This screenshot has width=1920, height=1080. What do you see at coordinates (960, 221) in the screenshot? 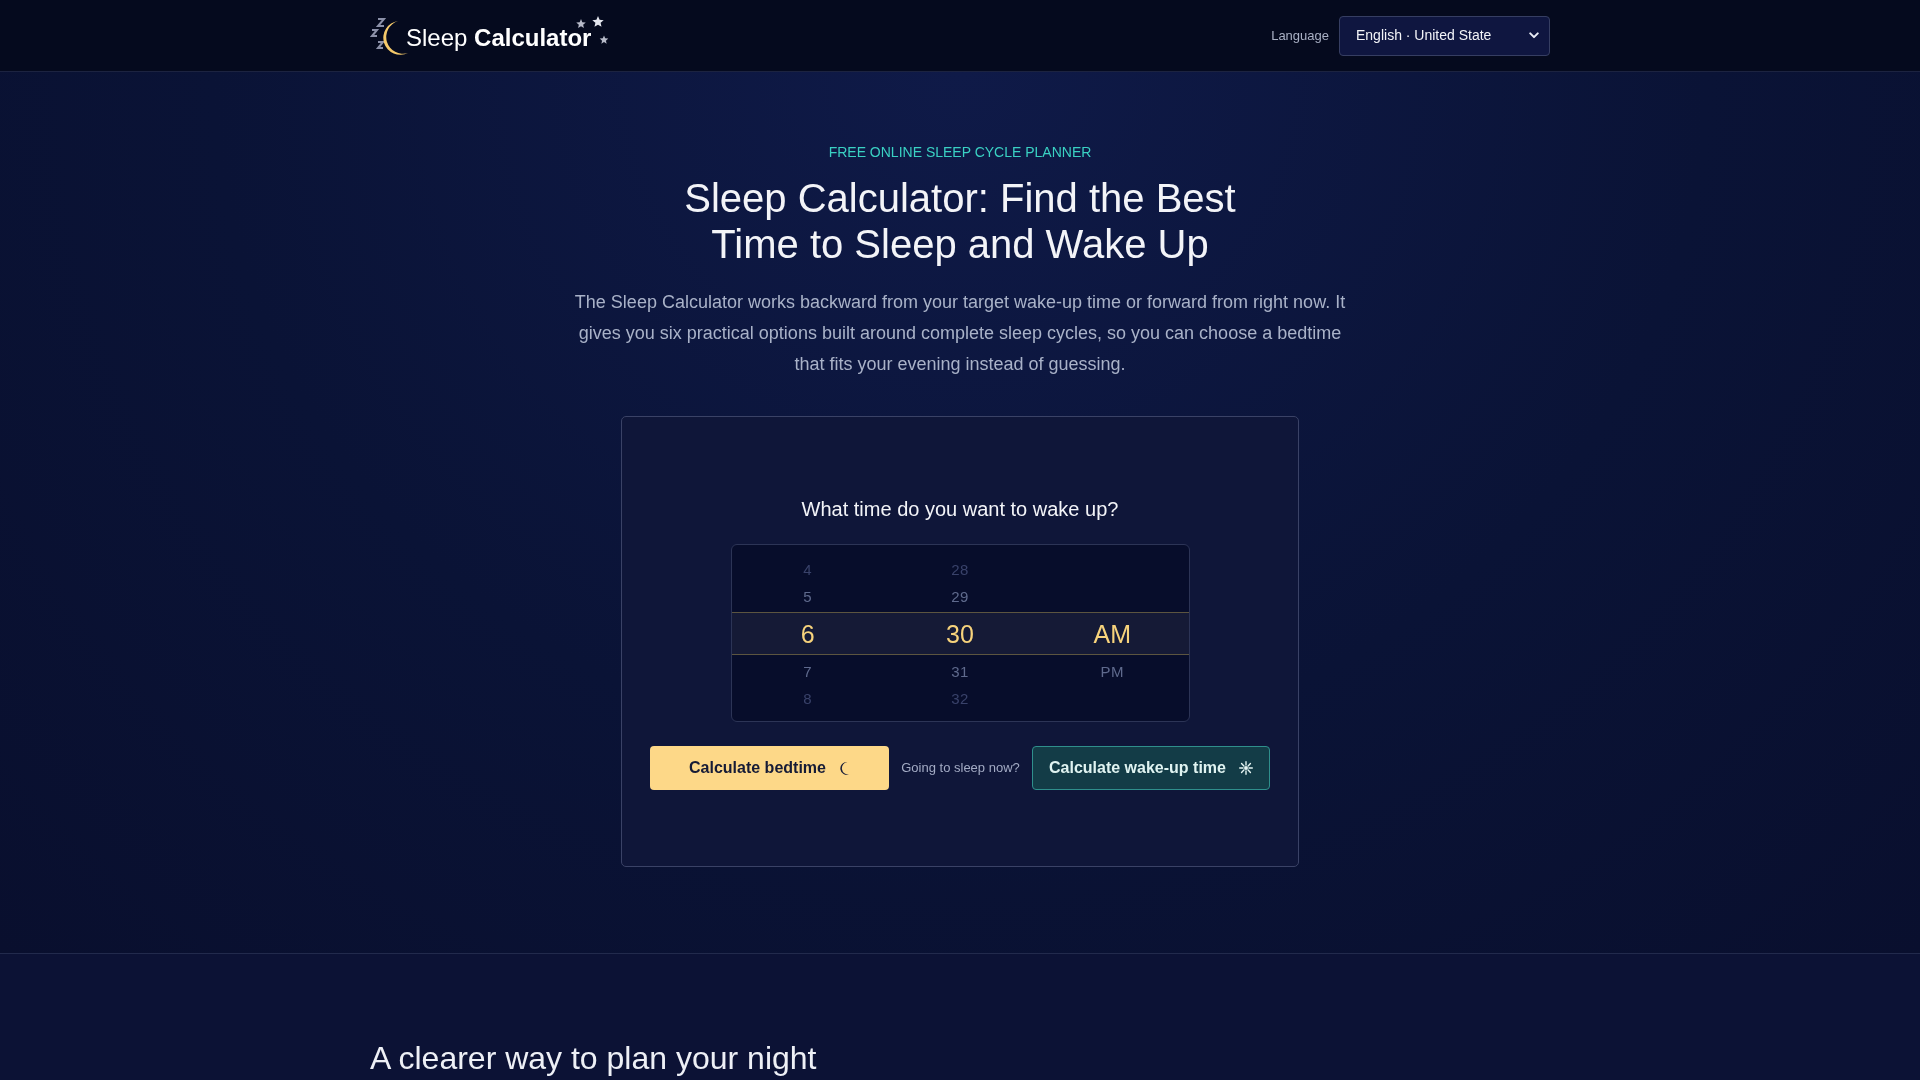
I see `page-title: Sleep Calculator: Find the Best Time to Sleep and Wake Up` at bounding box center [960, 221].